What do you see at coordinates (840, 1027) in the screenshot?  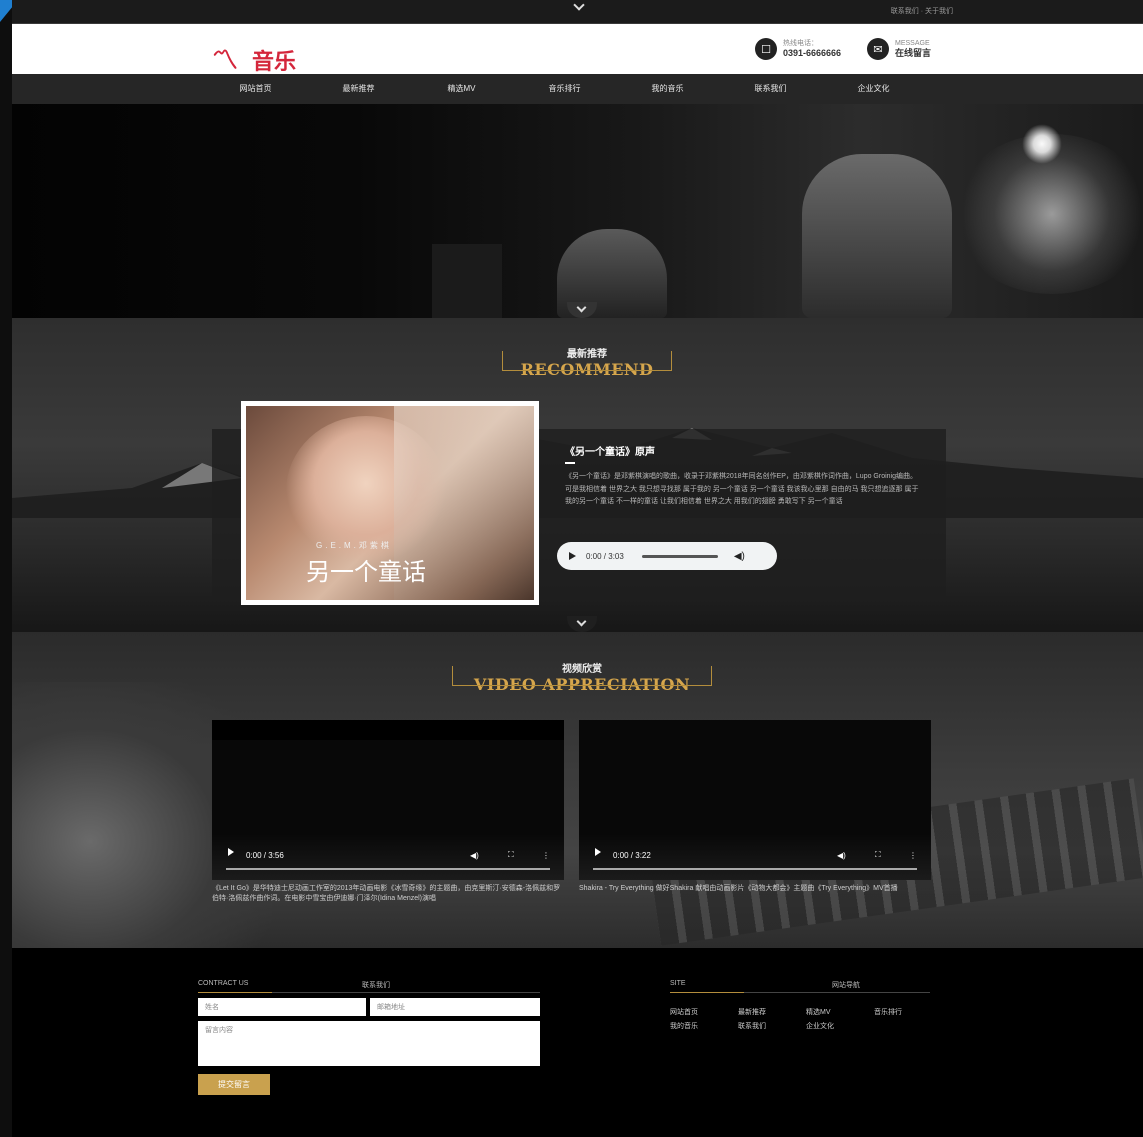 I see `footer-link-culture: 企业文化` at bounding box center [840, 1027].